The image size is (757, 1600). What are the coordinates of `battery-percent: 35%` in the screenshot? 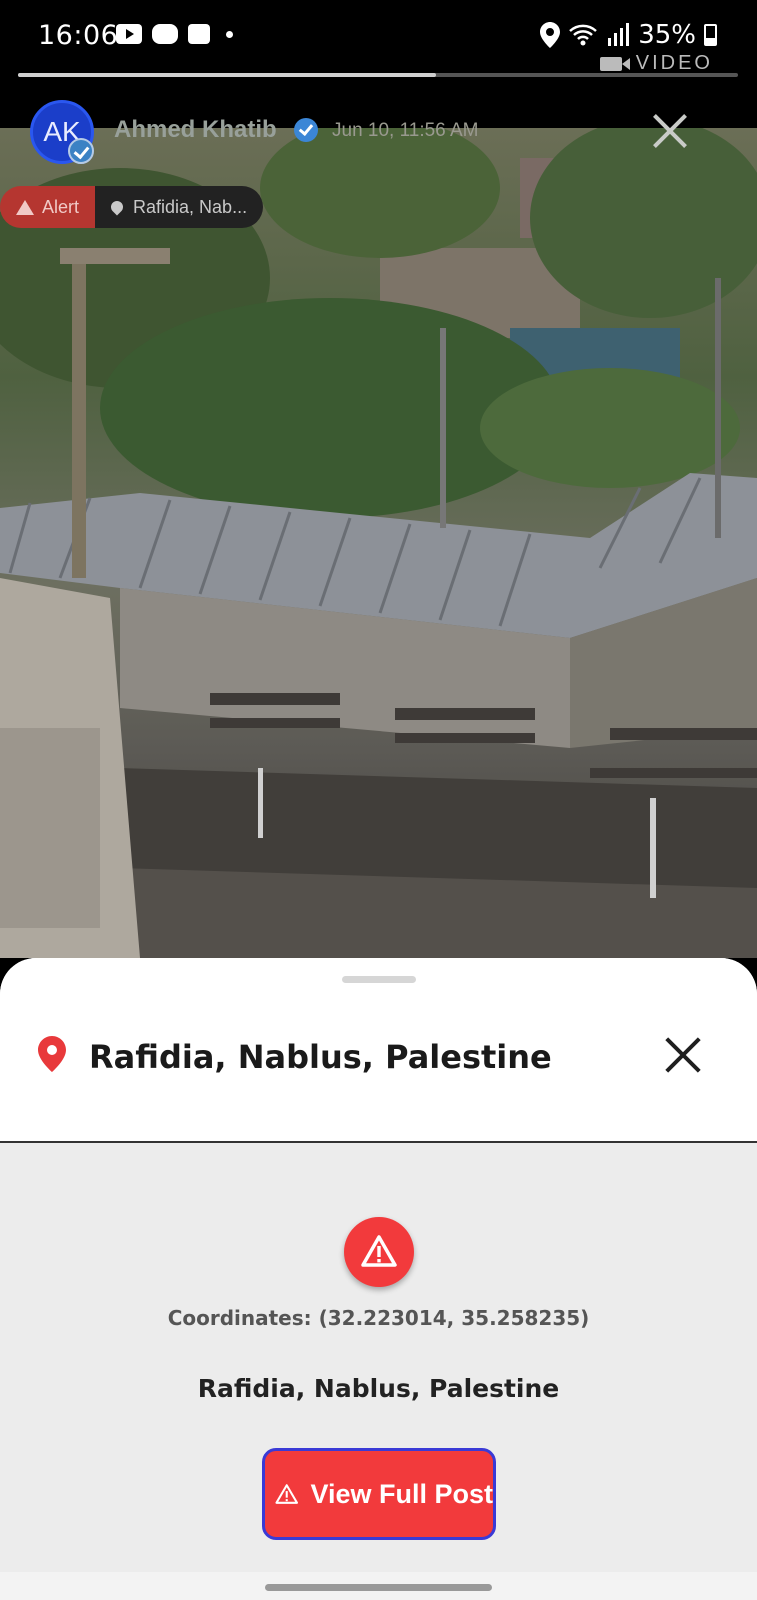 It's located at (667, 35).